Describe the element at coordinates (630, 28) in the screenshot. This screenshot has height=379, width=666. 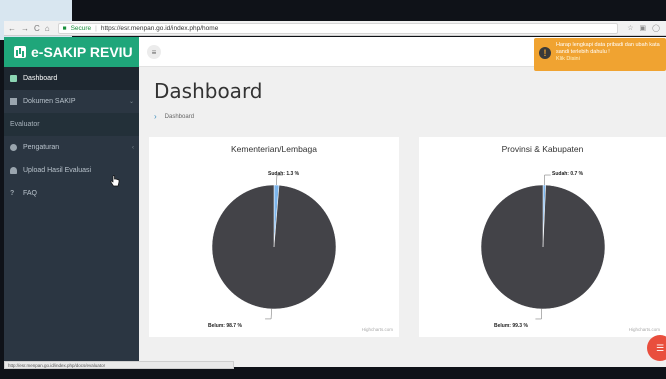
I see `star-icon: ☆` at that location.